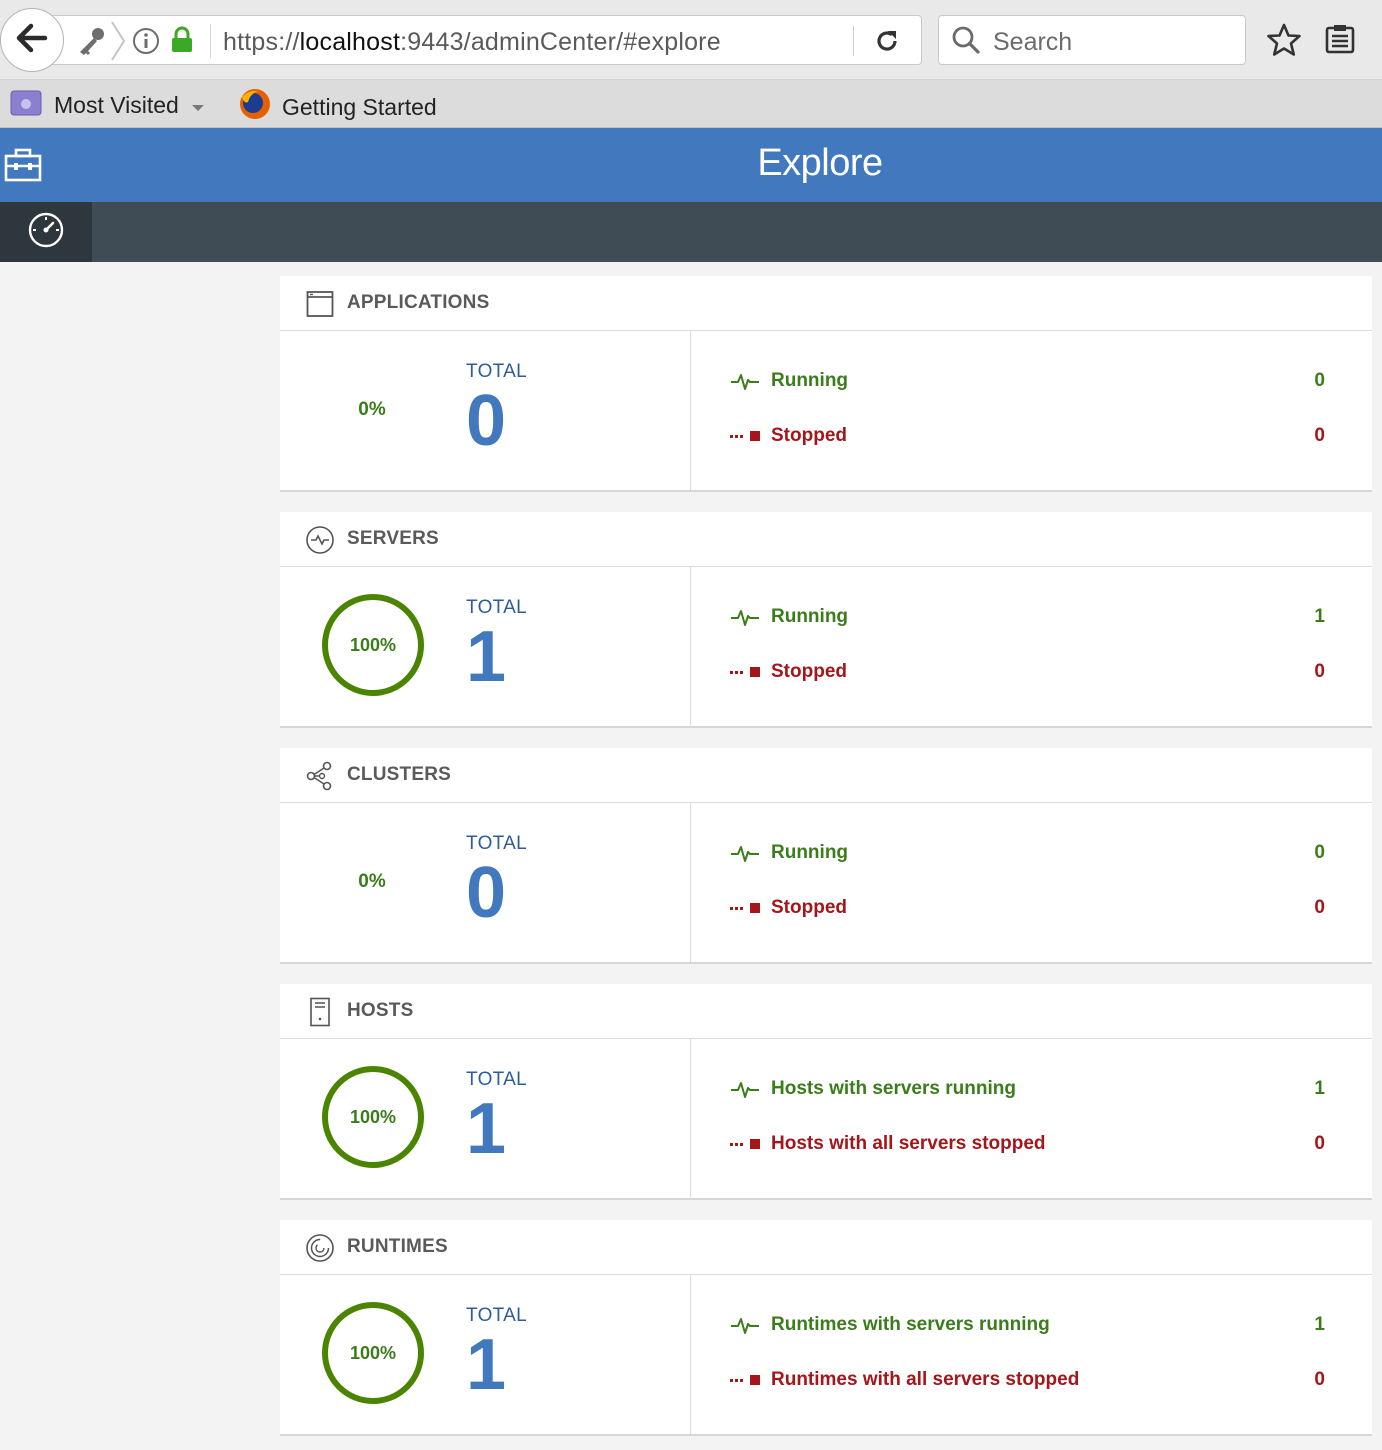 This screenshot has height=1450, width=1382. Describe the element at coordinates (826, 539) in the screenshot. I see `card-header: SERVERS` at that location.